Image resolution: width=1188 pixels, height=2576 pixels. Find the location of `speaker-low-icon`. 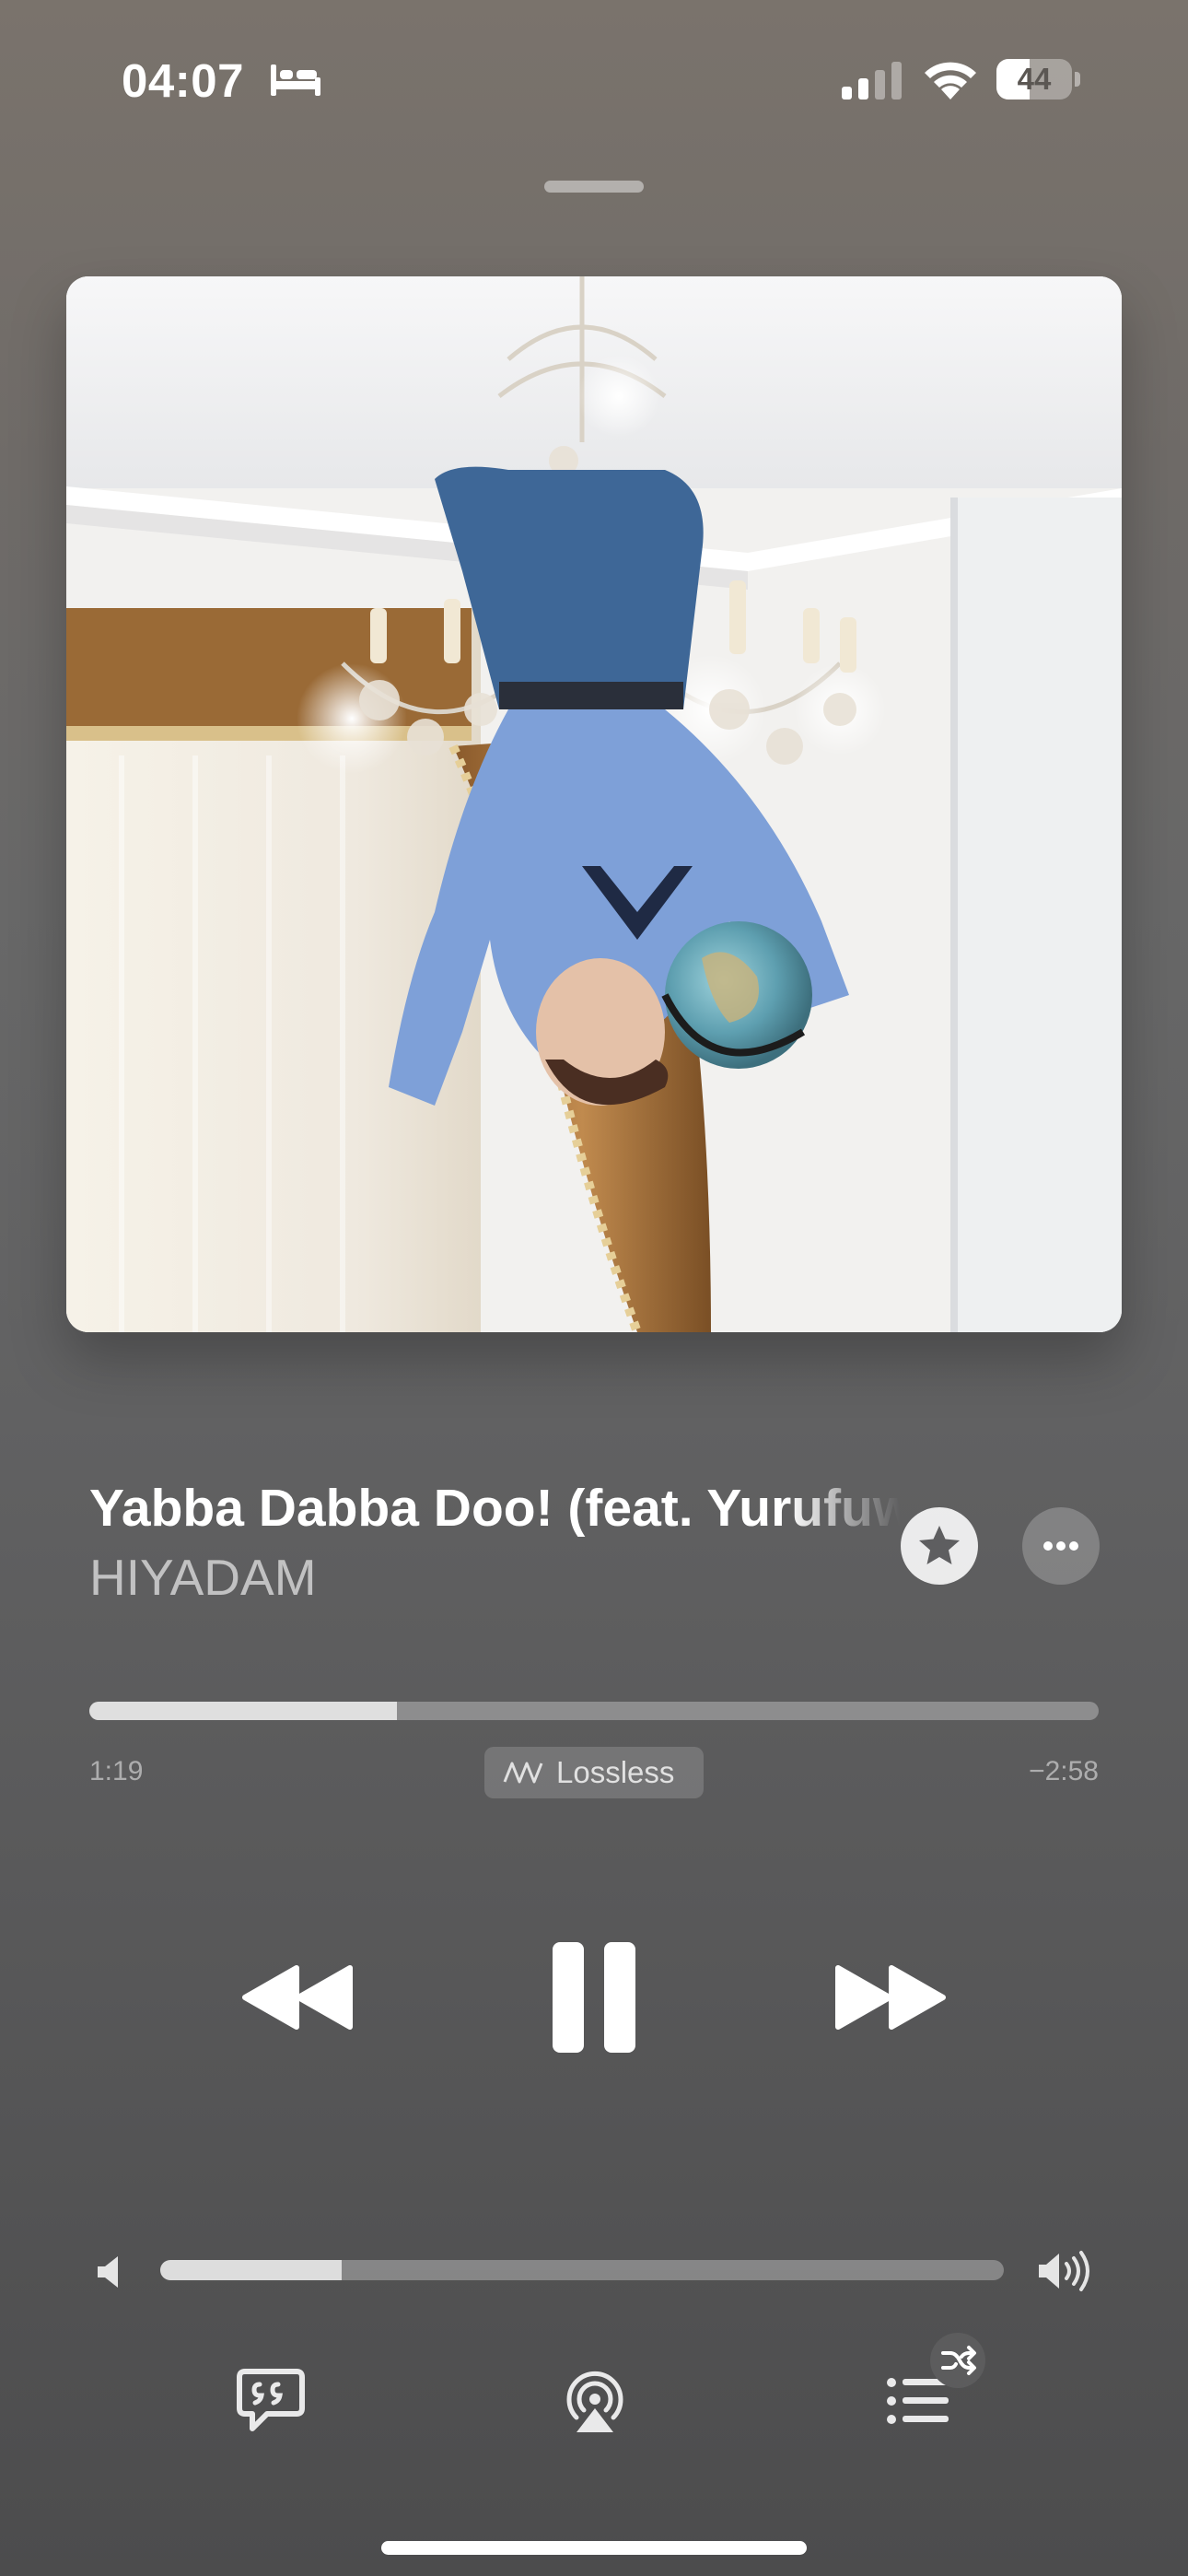

speaker-low-icon is located at coordinates (108, 2272).